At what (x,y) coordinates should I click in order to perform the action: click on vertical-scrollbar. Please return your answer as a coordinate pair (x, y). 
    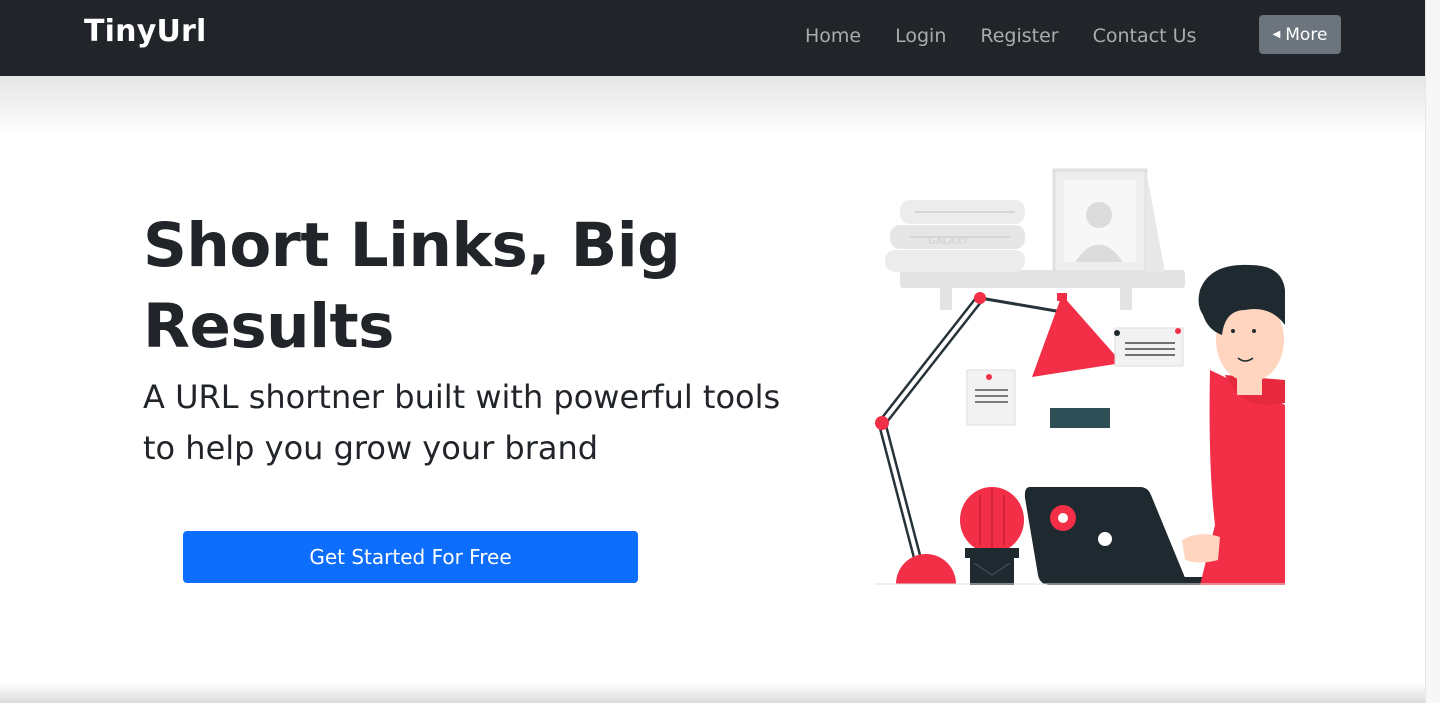
    Looking at the image, I should click on (1432, 351).